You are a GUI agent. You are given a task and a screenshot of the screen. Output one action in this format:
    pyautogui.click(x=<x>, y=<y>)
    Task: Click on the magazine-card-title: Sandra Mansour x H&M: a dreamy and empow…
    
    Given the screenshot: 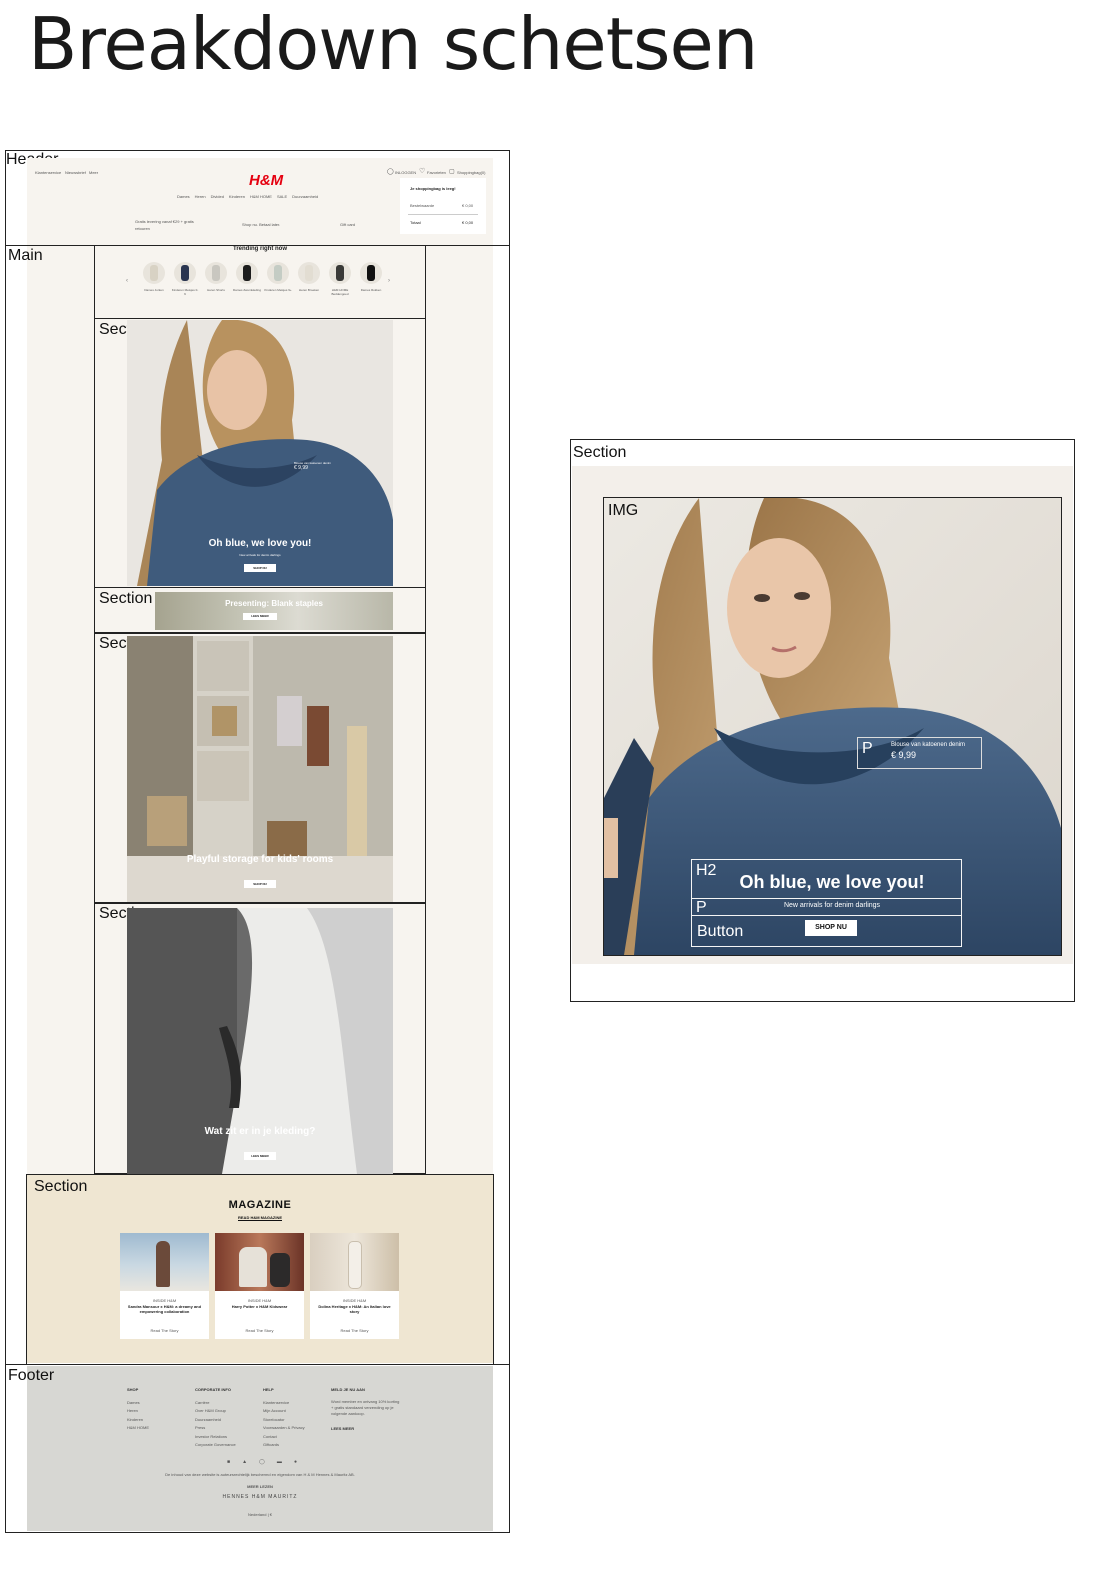 What is the action you would take?
    pyautogui.click(x=164, y=1309)
    